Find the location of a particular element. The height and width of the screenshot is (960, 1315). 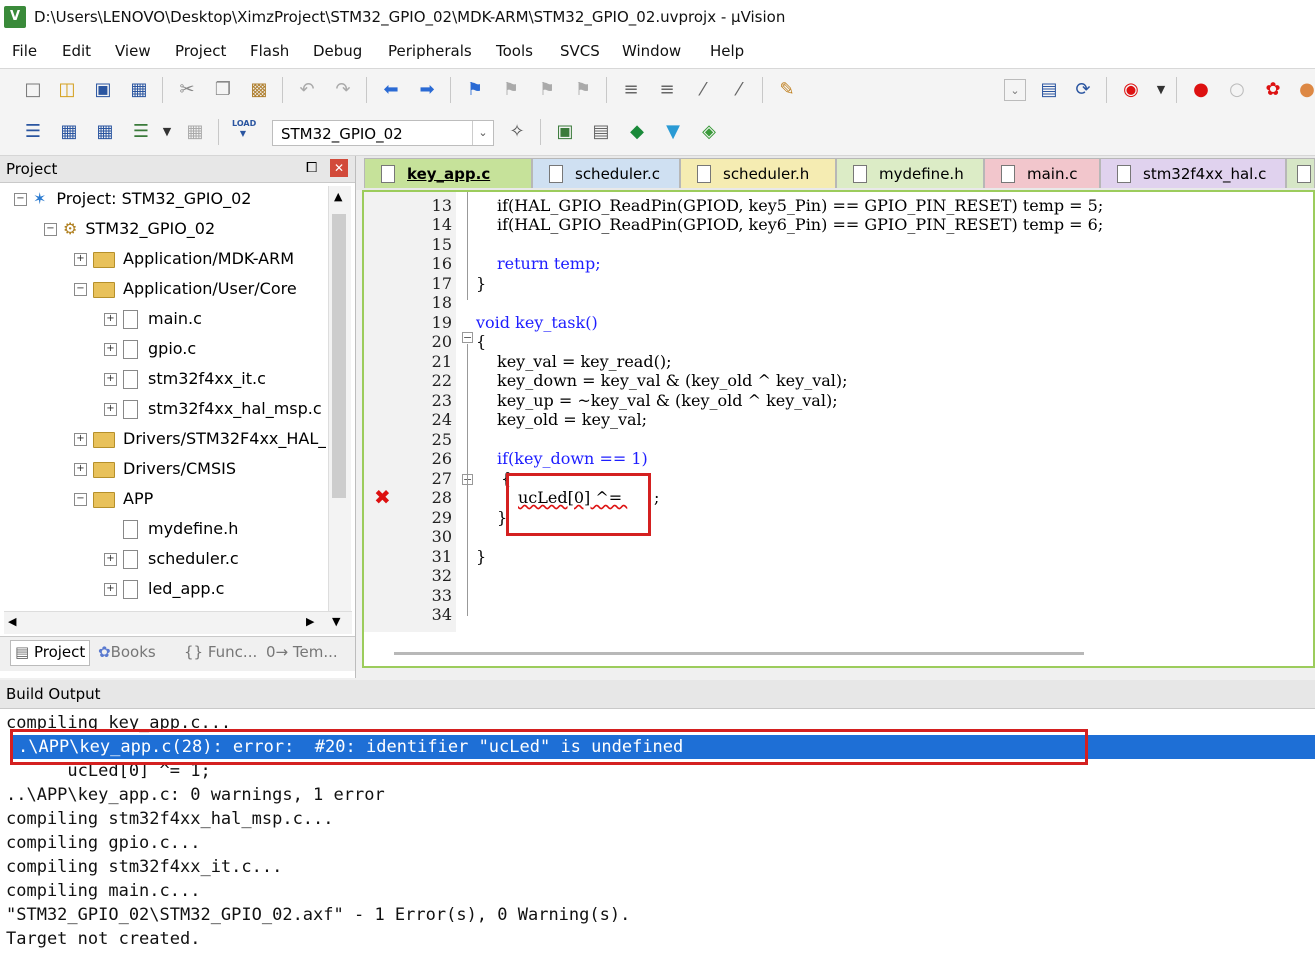

manage-runtime-icon: ◆ is located at coordinates (637, 132).